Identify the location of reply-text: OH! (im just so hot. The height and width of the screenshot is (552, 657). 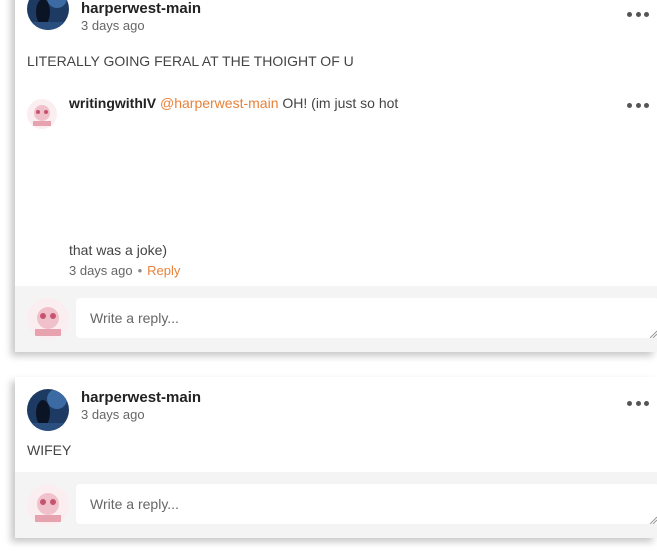
(340, 103).